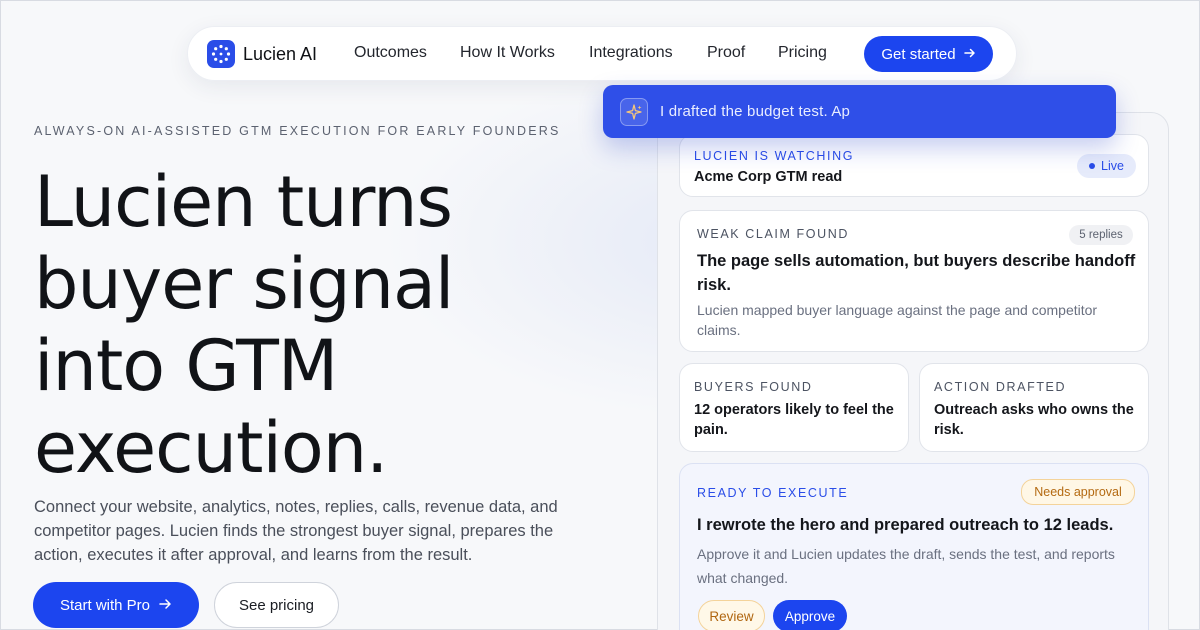 The width and height of the screenshot is (1200, 630). What do you see at coordinates (802, 53) in the screenshot?
I see `nav-link-pricing: Pricing` at bounding box center [802, 53].